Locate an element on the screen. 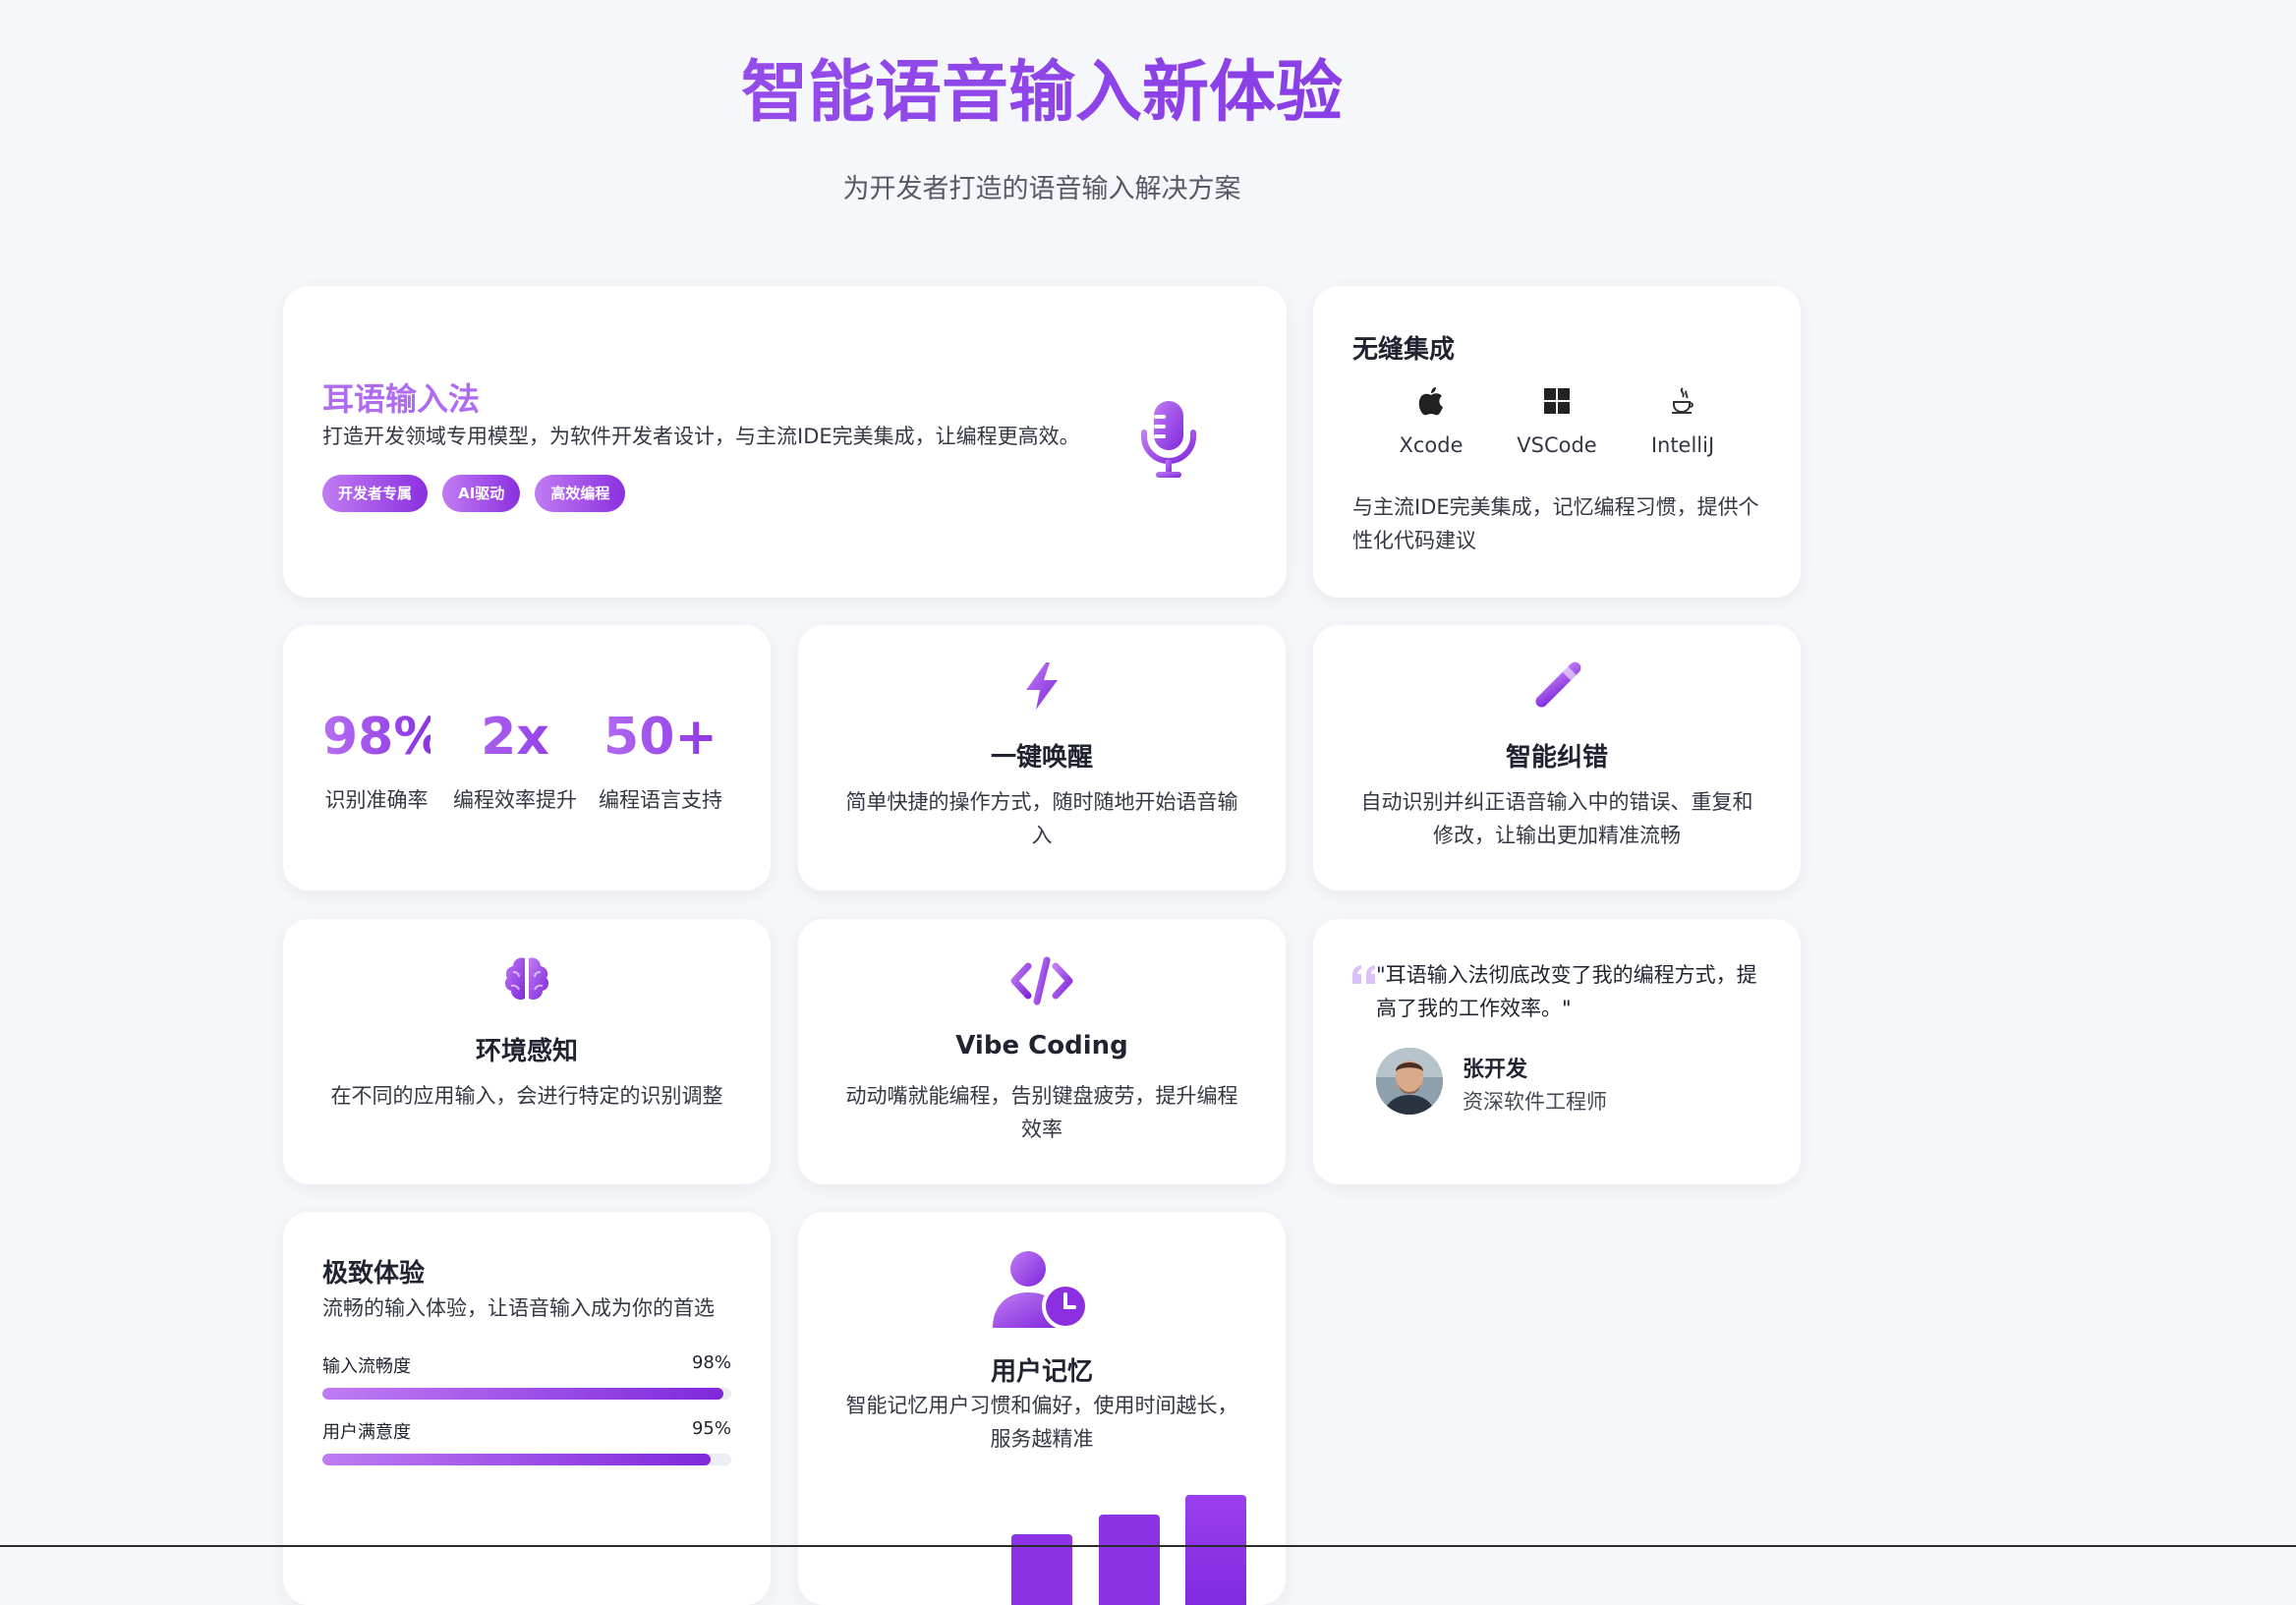 The height and width of the screenshot is (1605, 2296). feature-title: 智能纠错 is located at coordinates (1557, 758).